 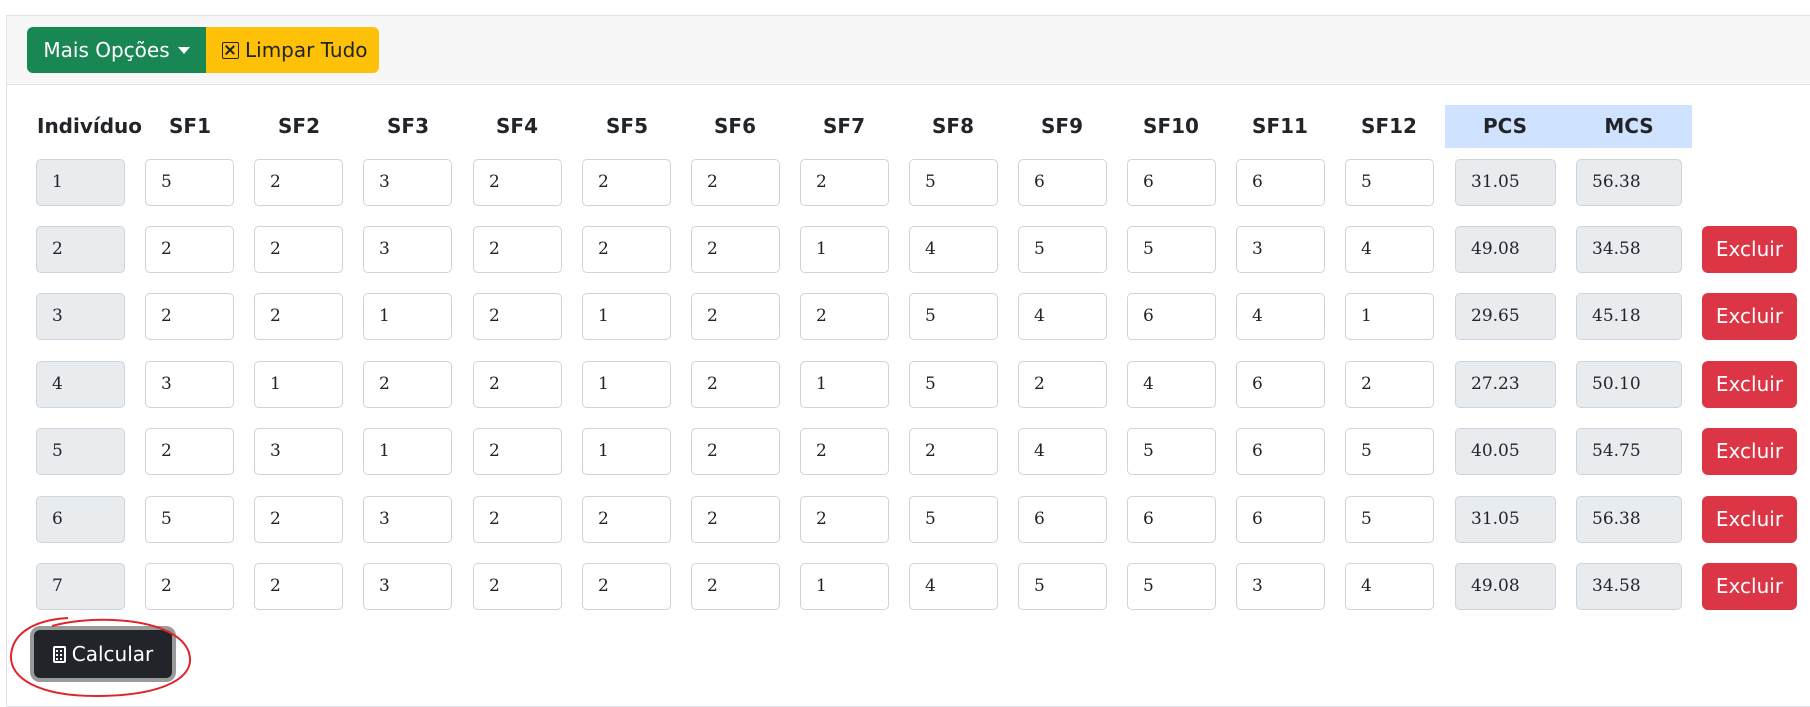 What do you see at coordinates (1280, 586) in the screenshot?
I see `sf11-input: 3` at bounding box center [1280, 586].